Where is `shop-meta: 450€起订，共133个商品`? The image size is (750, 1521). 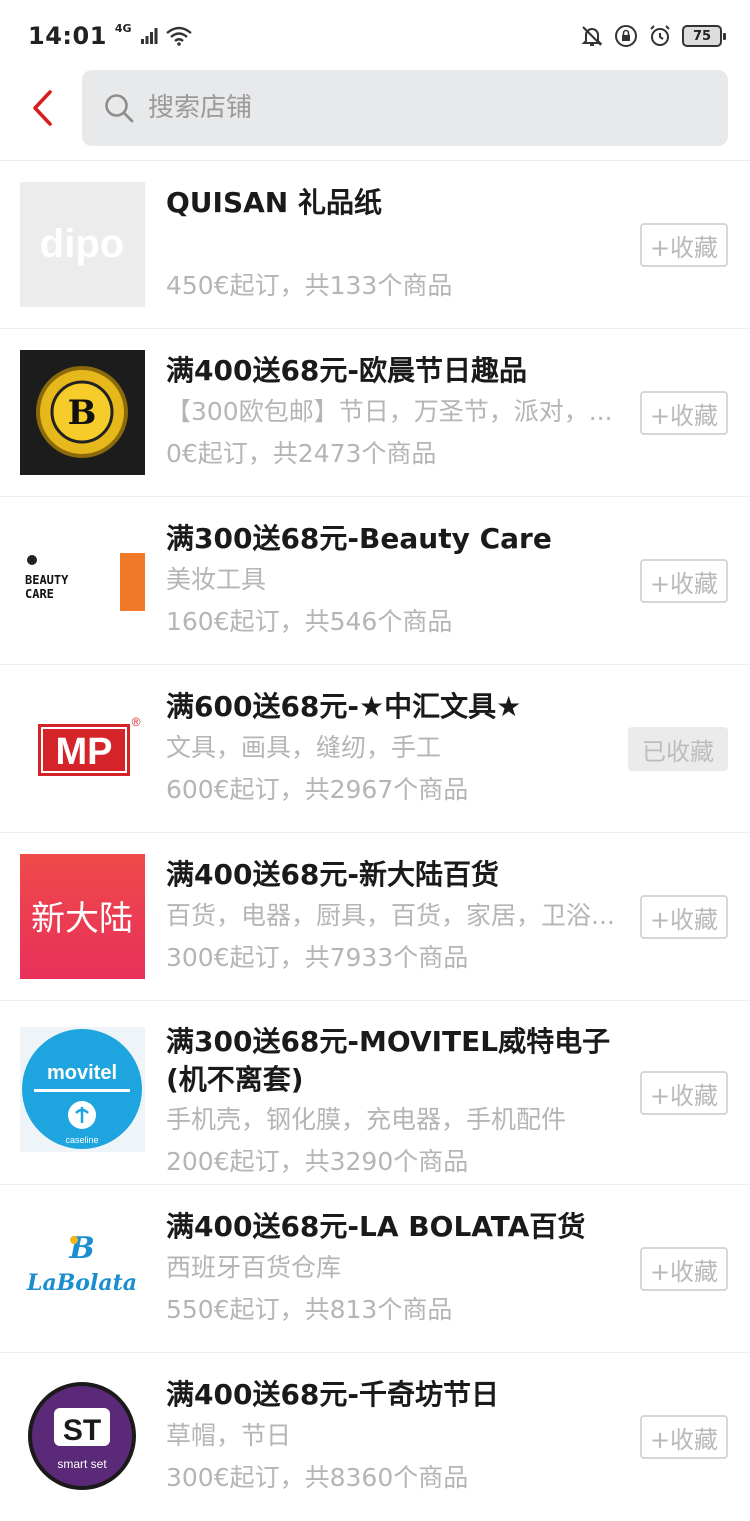
shop-meta: 450€起订，共133个商品 is located at coordinates (309, 285).